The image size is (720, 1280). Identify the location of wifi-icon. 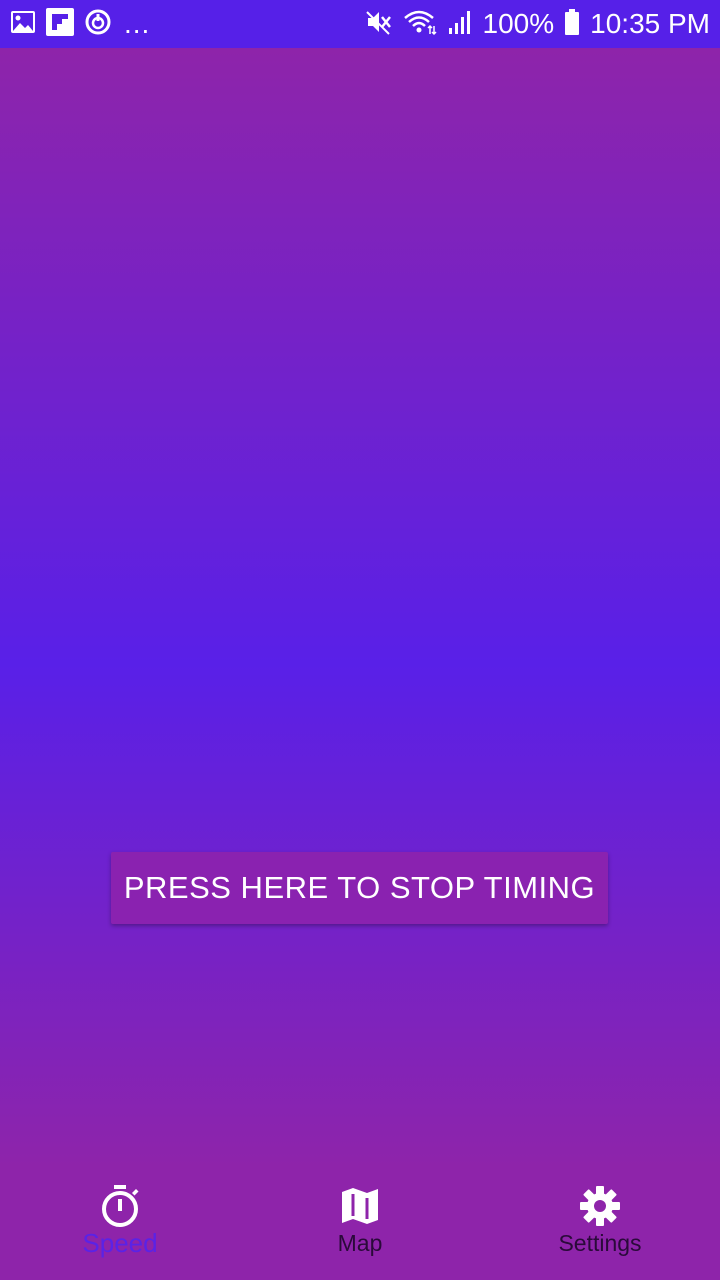
(420, 24).